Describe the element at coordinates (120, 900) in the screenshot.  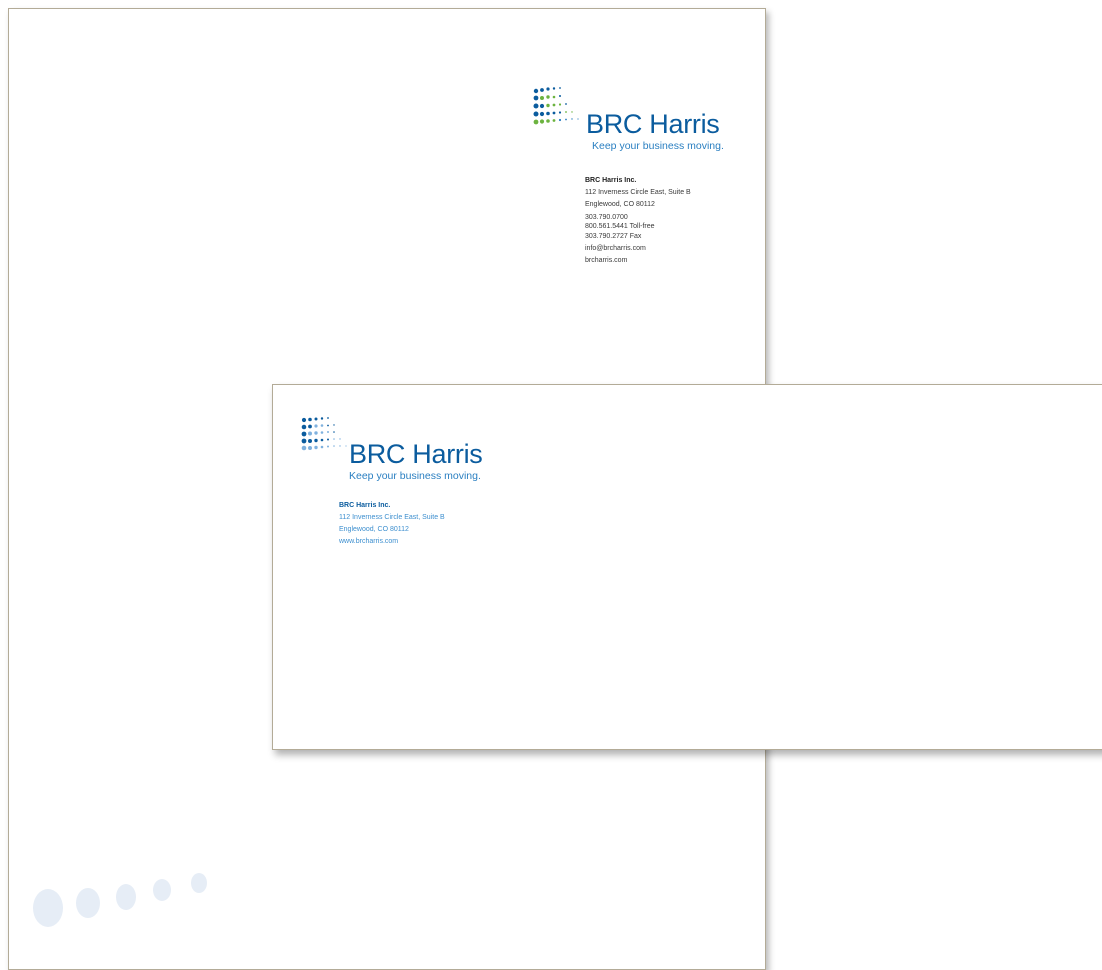
I see `dot-row-watermark-icon` at that location.